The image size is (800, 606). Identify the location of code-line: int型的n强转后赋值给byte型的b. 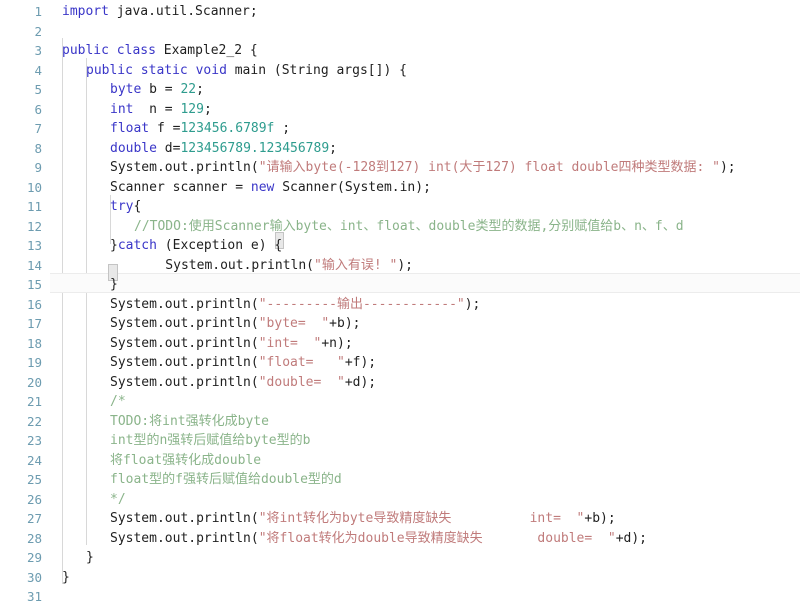
(400, 441).